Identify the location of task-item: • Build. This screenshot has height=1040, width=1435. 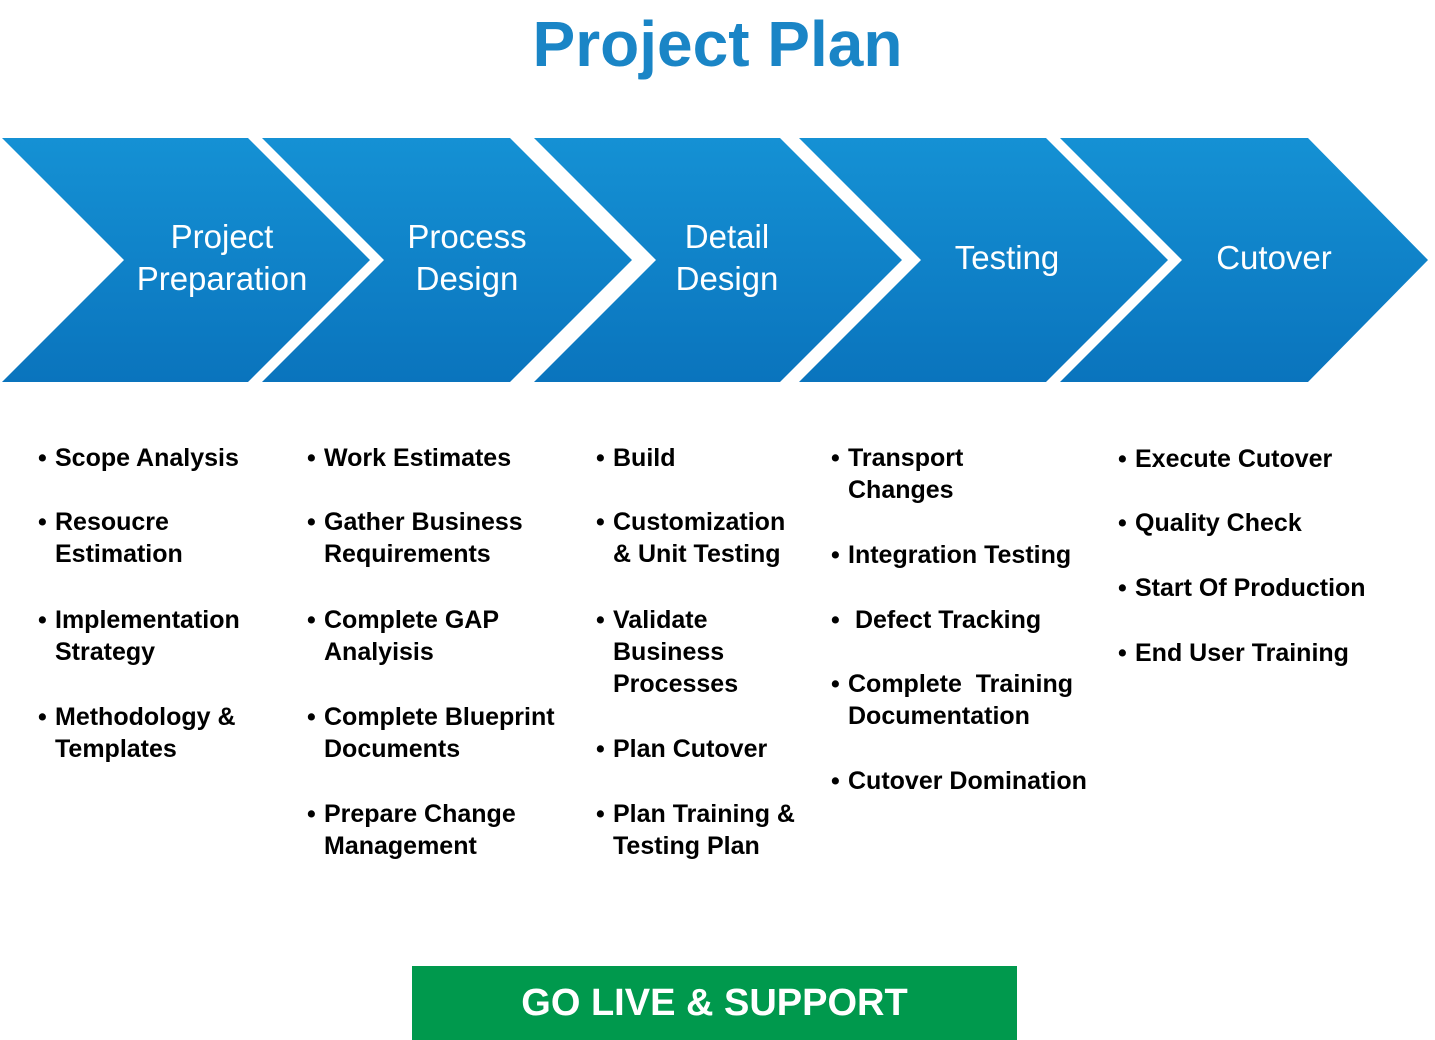
(636, 458).